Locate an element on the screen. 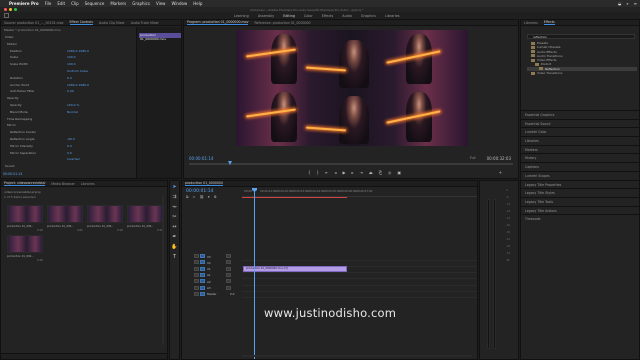  menu-graphics: Graphics is located at coordinates (141, 3).